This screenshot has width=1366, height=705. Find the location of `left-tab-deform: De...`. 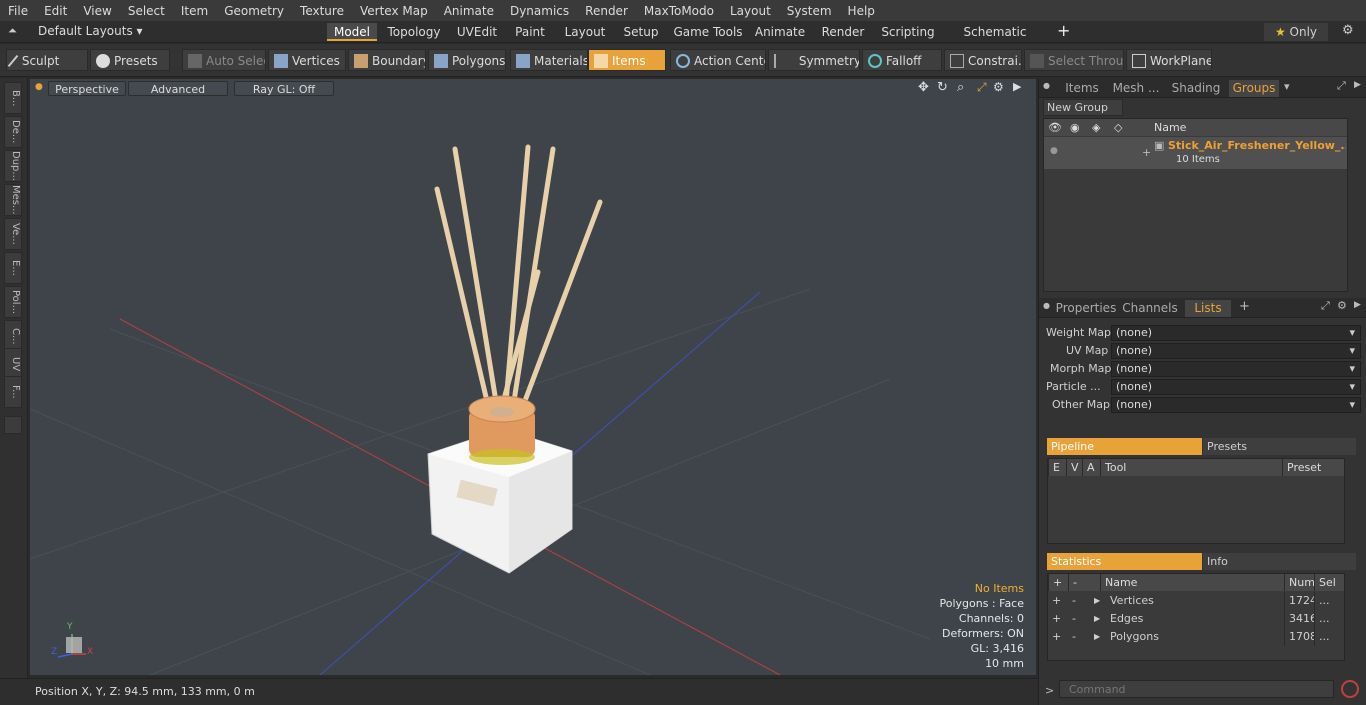

left-tab-deform: De... is located at coordinates (13, 132).